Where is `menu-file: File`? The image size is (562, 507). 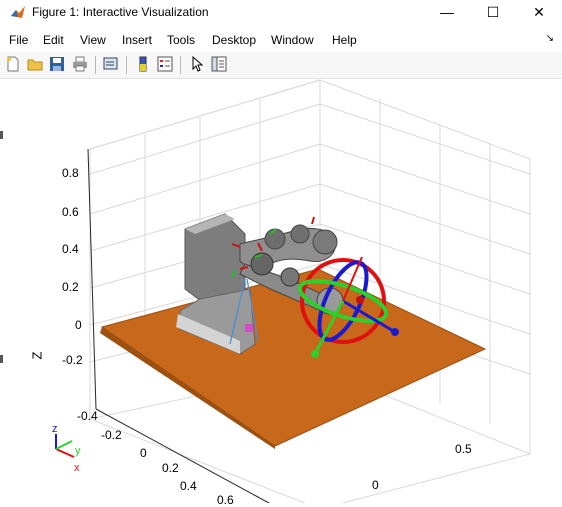 menu-file: File is located at coordinates (18, 40).